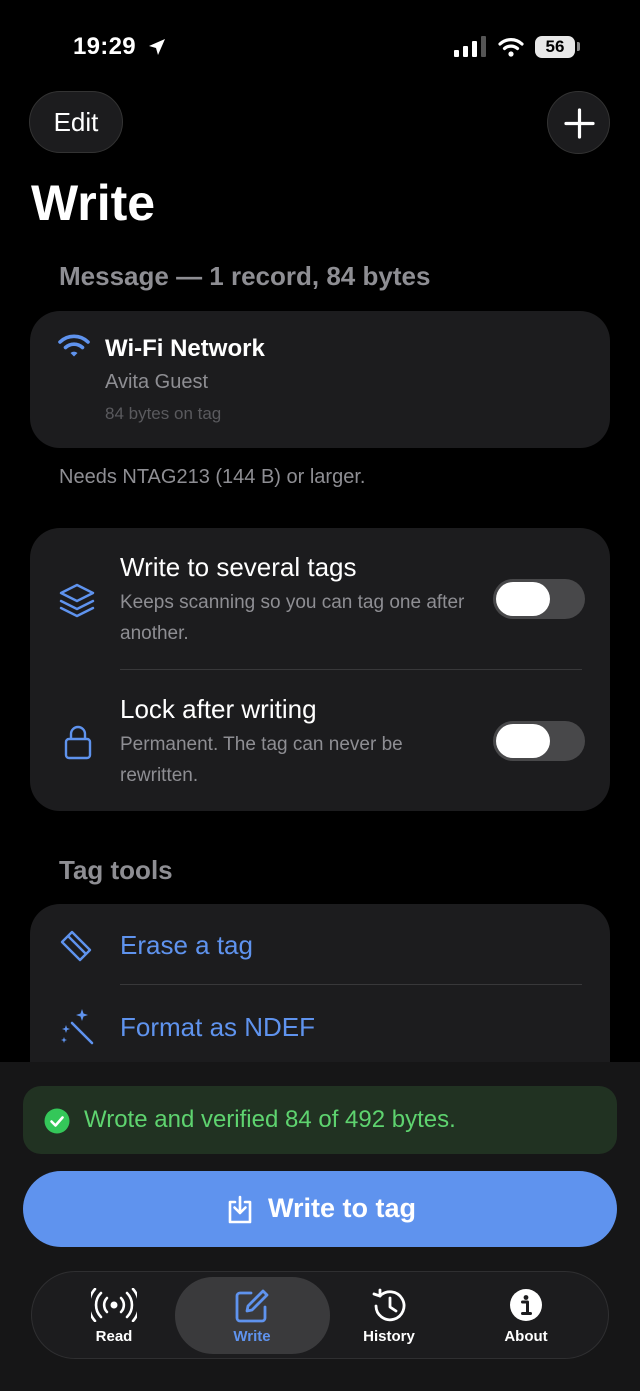 The width and height of the screenshot is (640, 1391). Describe the element at coordinates (270, 1119) in the screenshot. I see `toast-message: Wrote and verified 84 of 492 bytes.` at that location.